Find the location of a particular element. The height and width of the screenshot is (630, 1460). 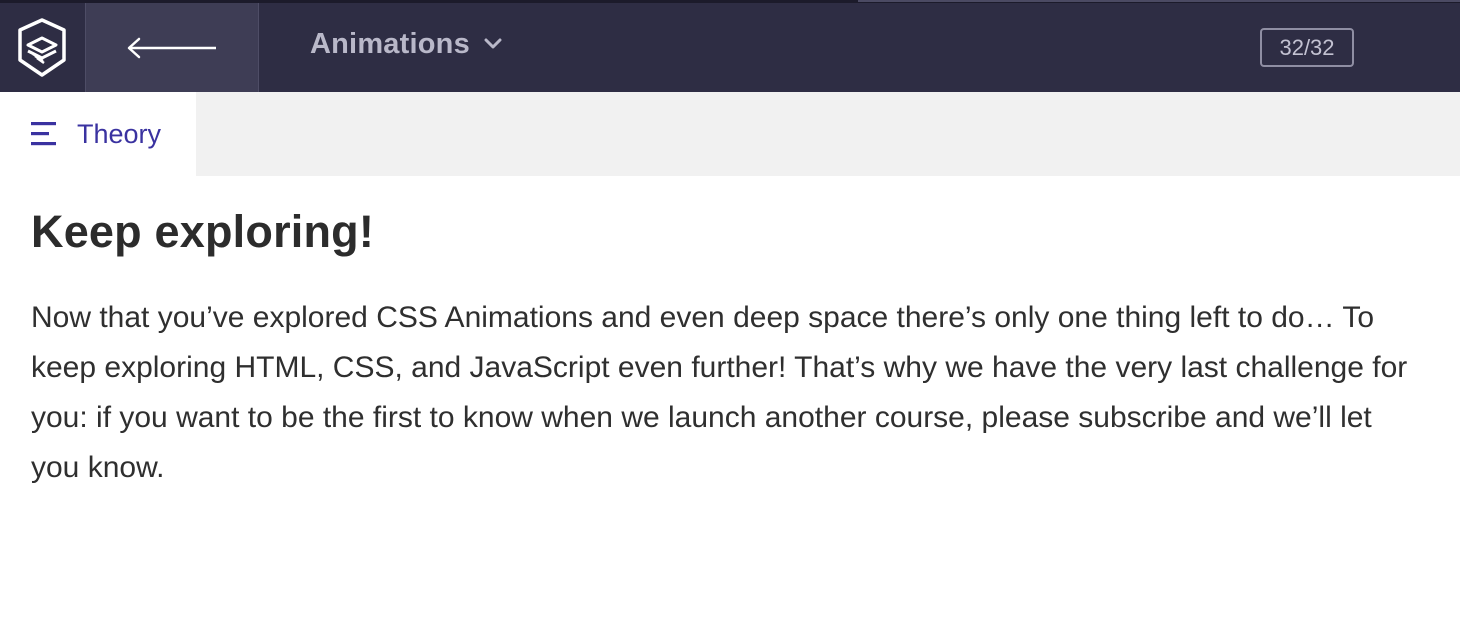

lesson-title: Keep exploring! is located at coordinates (203, 231).